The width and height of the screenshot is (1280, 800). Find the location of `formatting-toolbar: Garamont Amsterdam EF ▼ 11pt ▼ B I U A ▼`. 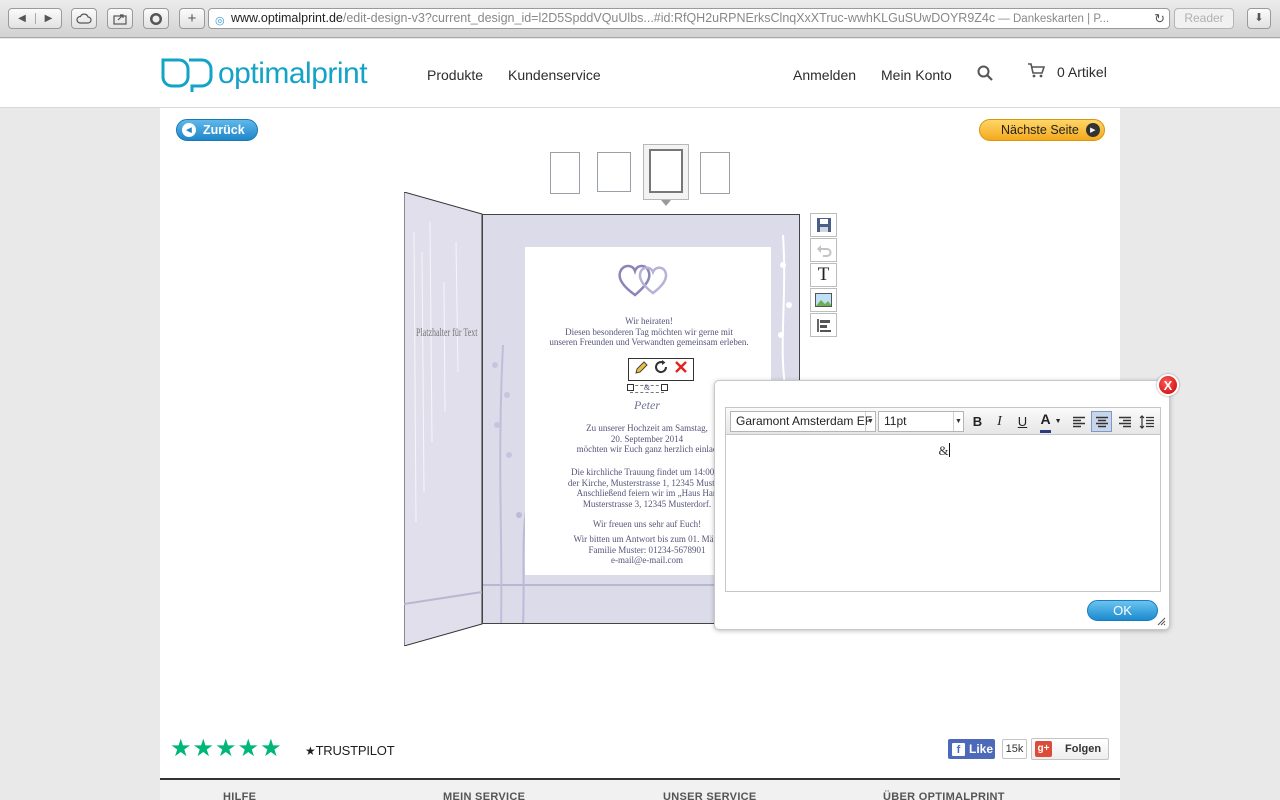

formatting-toolbar: Garamont Amsterdam EF ▼ 11pt ▼ B I U A ▼ is located at coordinates (943, 421).